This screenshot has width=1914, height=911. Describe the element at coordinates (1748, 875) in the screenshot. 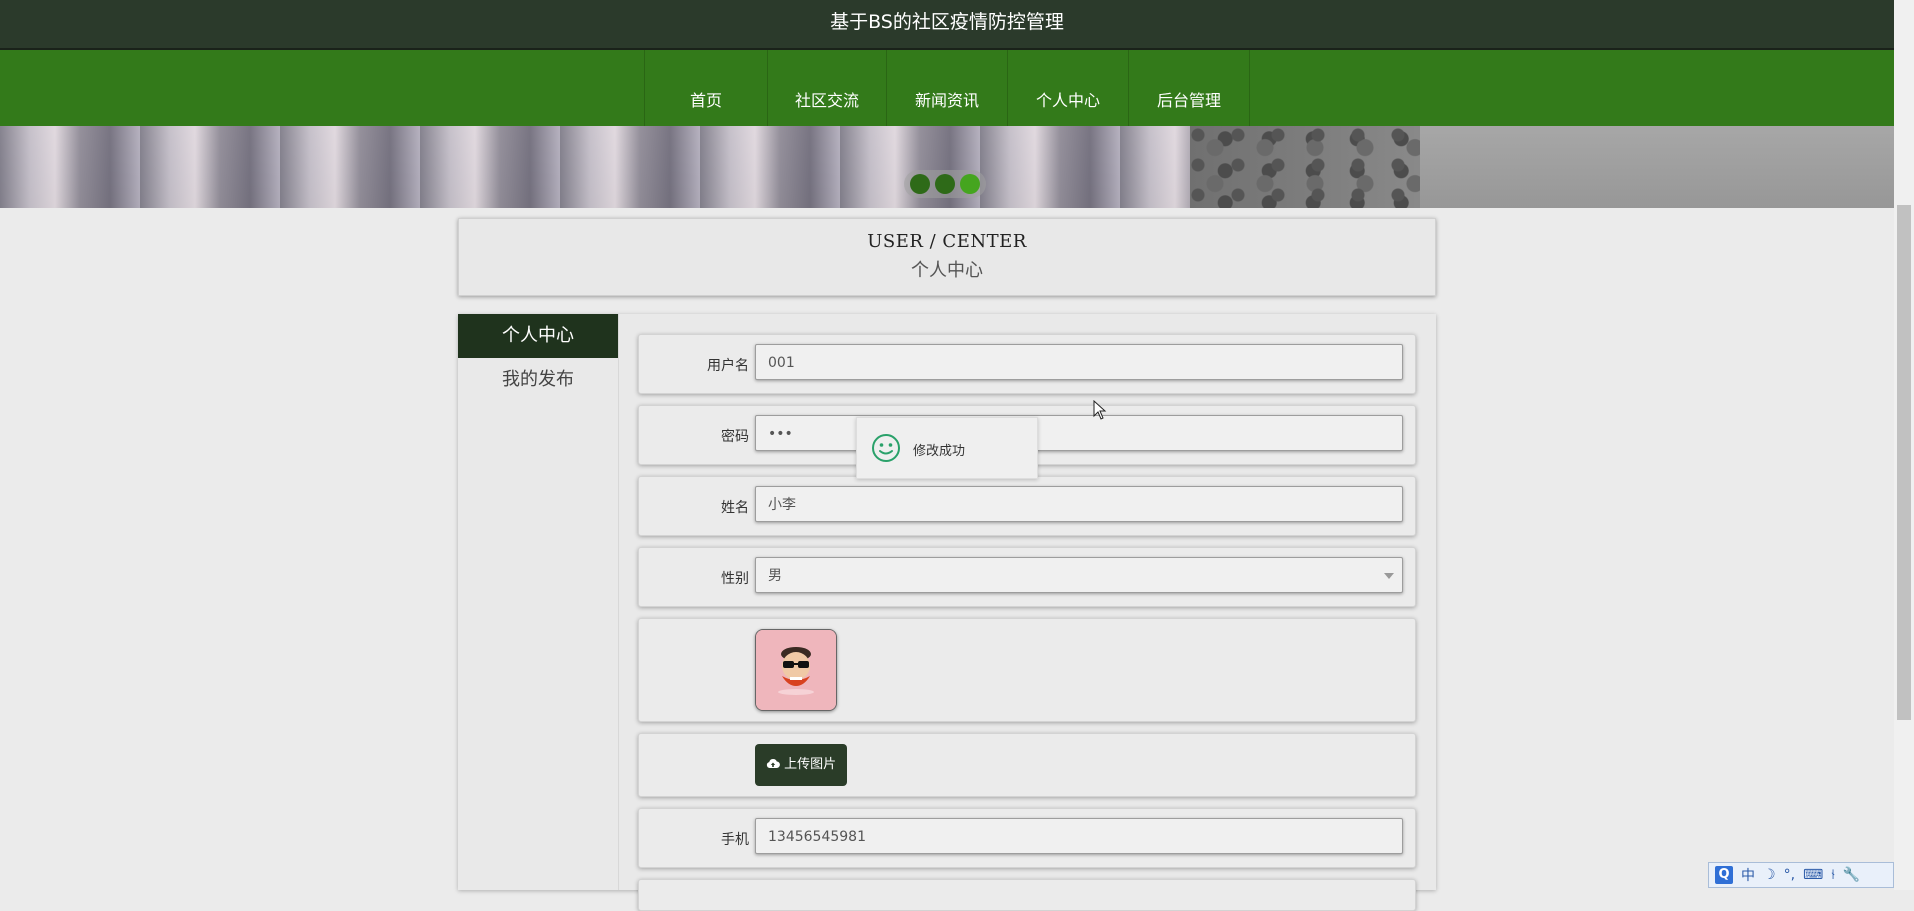

I see `ime-mode-indicator: 中` at that location.